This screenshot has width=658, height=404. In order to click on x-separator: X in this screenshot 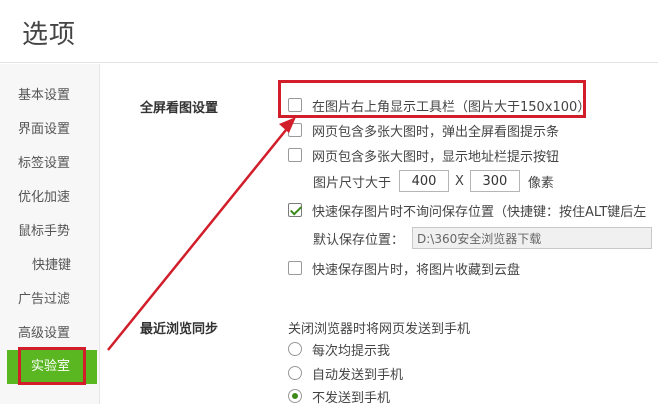, I will do `click(459, 181)`.